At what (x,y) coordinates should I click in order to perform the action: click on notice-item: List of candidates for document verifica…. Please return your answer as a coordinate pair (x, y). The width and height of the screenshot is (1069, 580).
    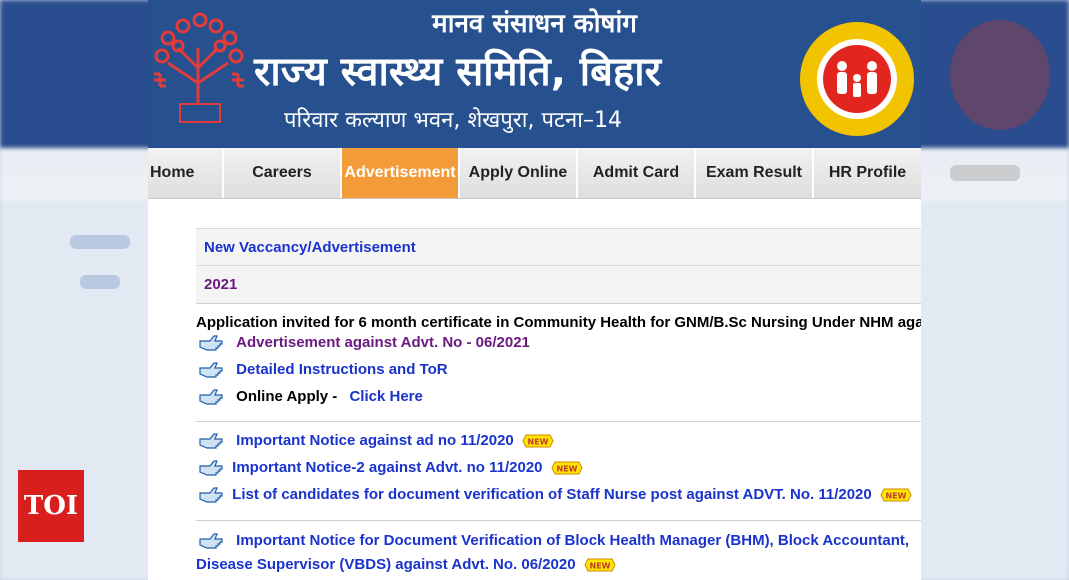
    Looking at the image, I should click on (555, 495).